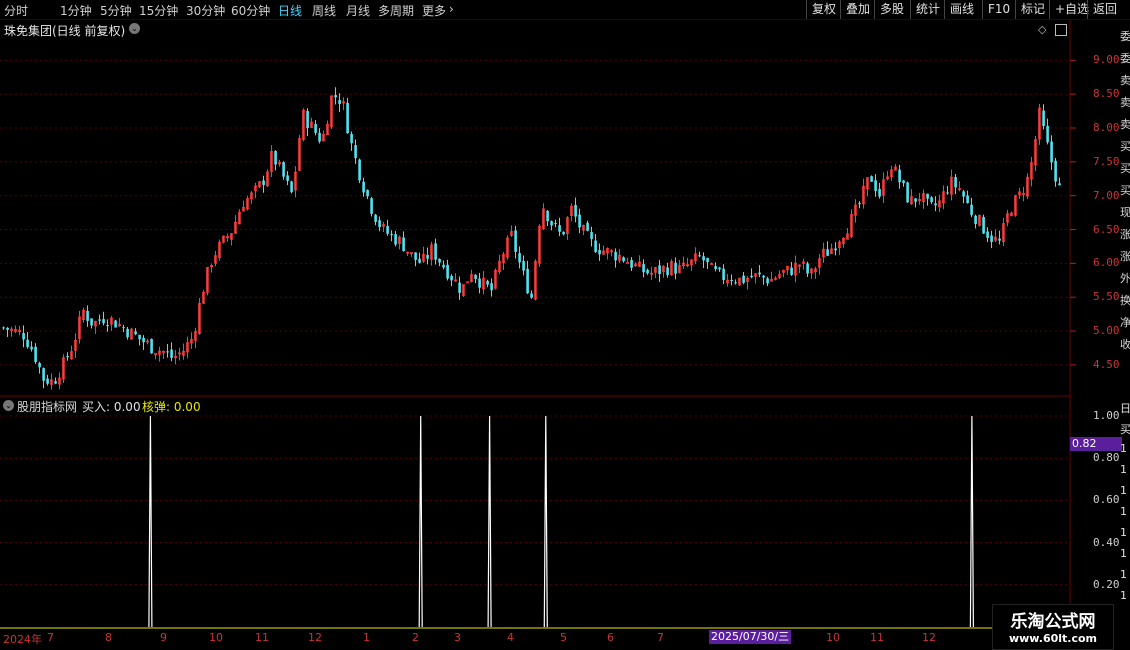 The height and width of the screenshot is (650, 1130). I want to click on date-tick-label: 3, so click(457, 637).